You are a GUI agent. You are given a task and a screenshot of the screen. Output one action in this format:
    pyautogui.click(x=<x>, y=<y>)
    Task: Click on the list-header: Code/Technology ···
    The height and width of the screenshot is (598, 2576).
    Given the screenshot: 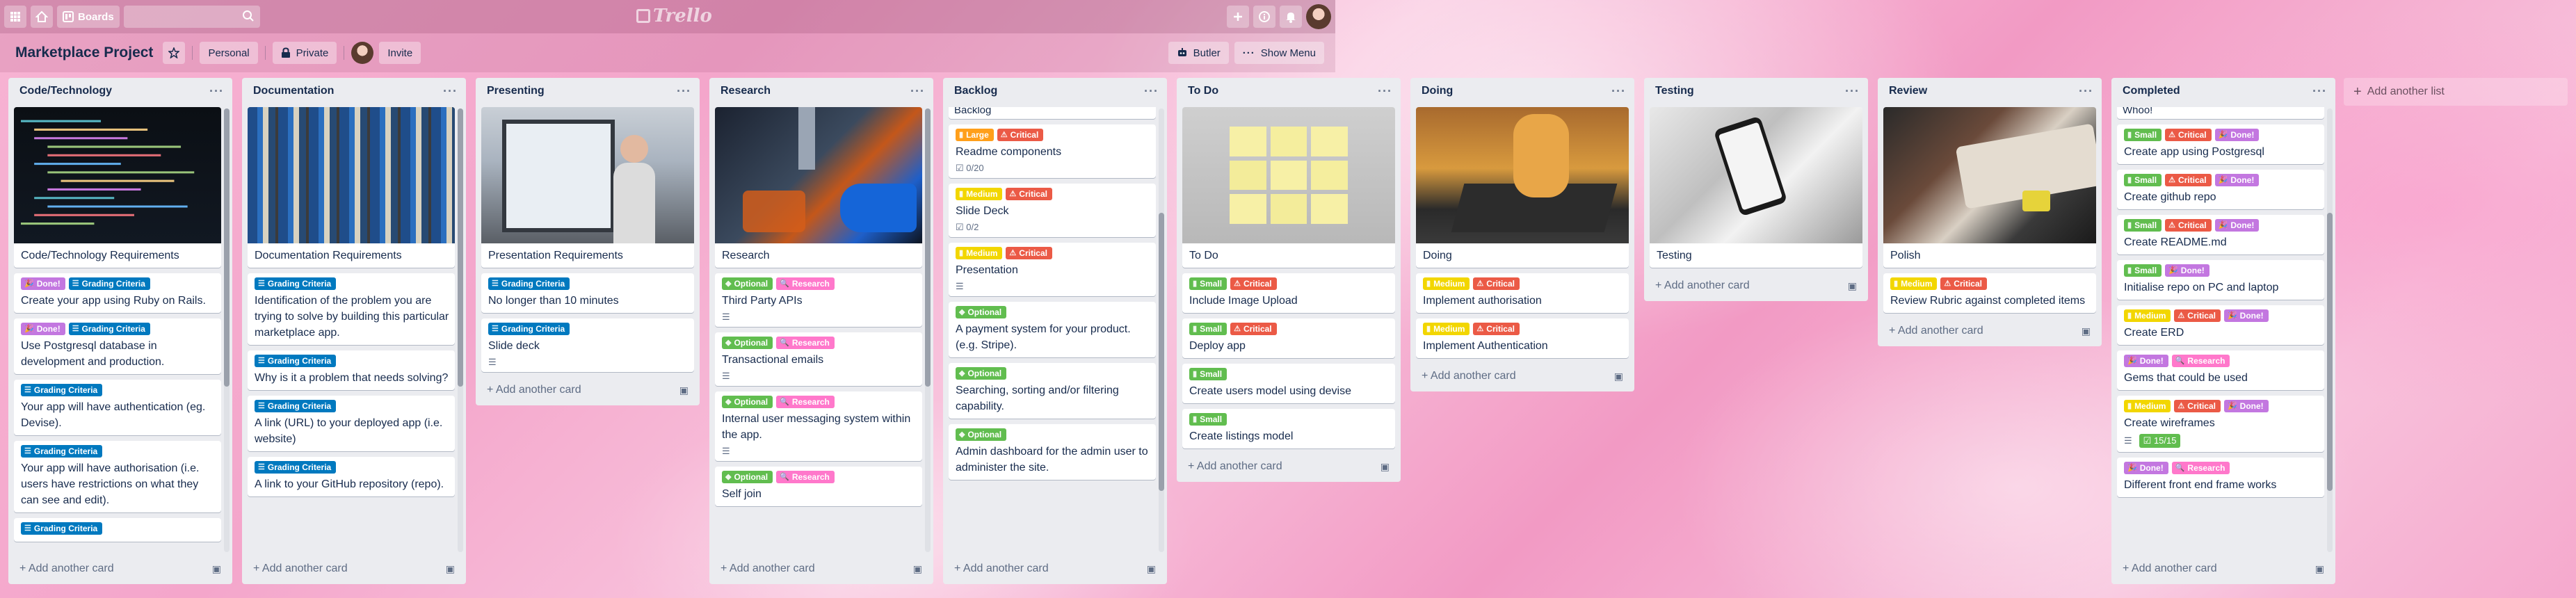 What is the action you would take?
    pyautogui.click(x=120, y=91)
    